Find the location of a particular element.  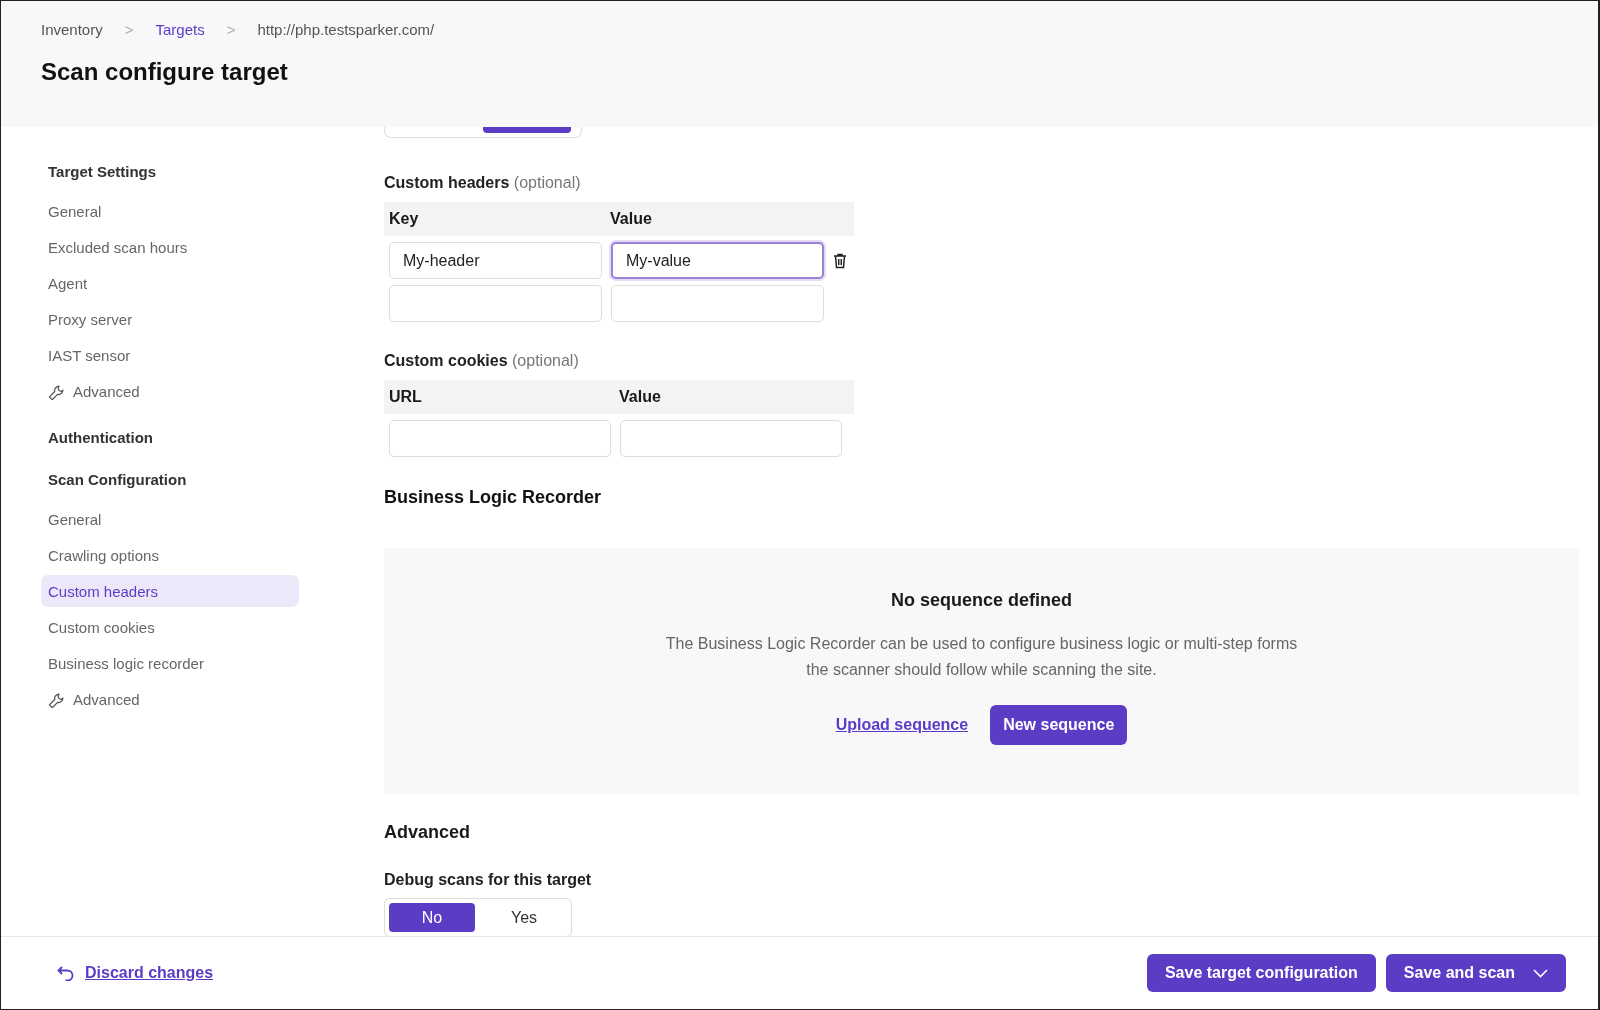

segment-option: No is located at coordinates (432, 917).